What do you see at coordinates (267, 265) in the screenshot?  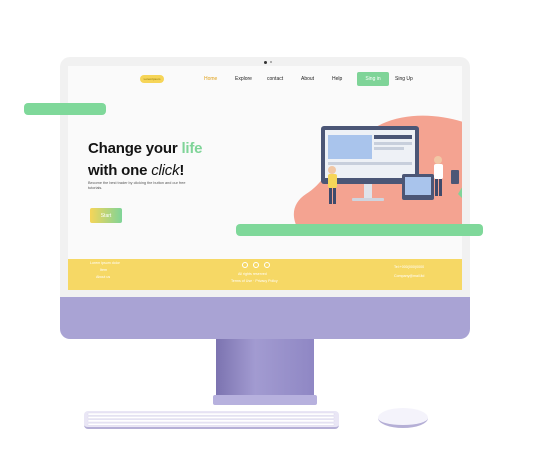 I see `twitter-icon` at bounding box center [267, 265].